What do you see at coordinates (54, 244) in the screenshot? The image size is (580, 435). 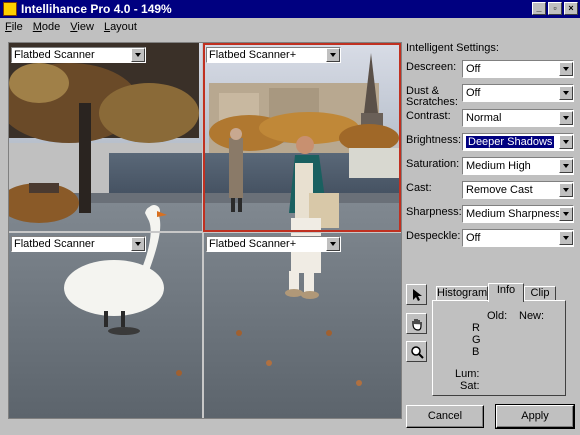 I see `quadrant-3-label: Flatbed Scanner` at bounding box center [54, 244].